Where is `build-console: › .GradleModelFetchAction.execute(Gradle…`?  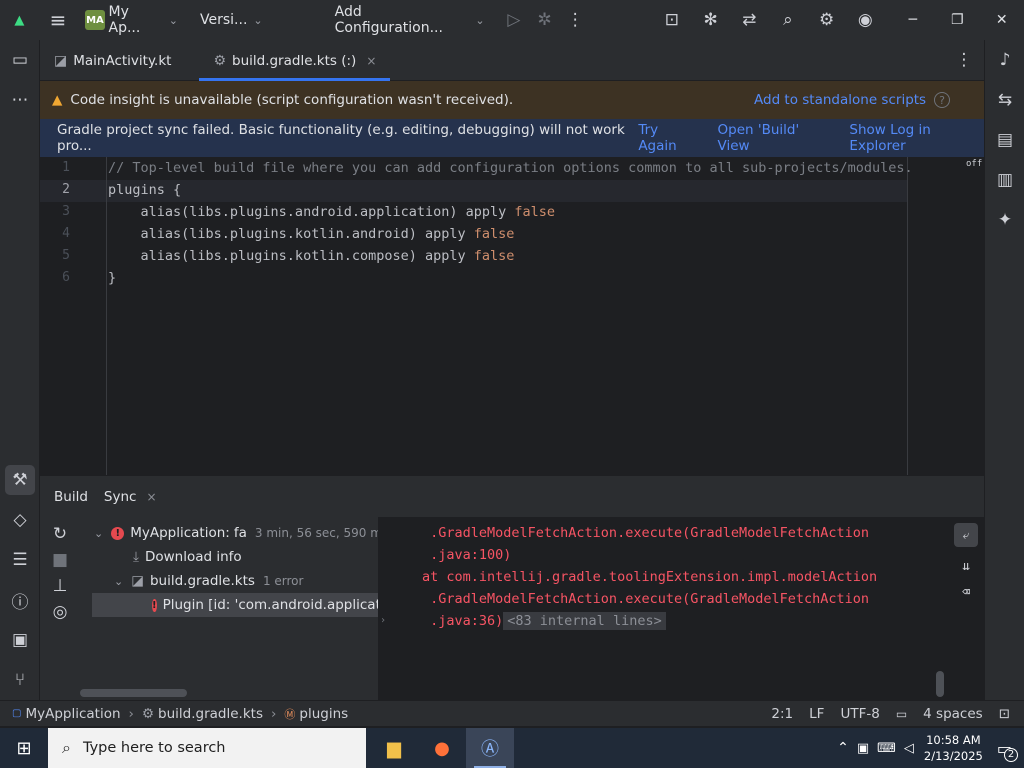
build-console: › .GradleModelFetchAction.execute(Gradle… is located at coordinates (681, 608).